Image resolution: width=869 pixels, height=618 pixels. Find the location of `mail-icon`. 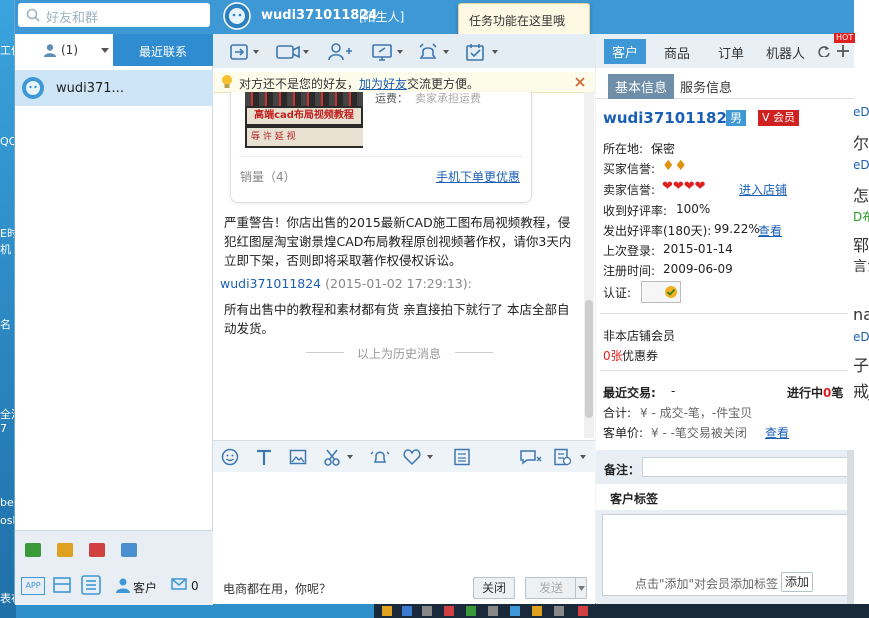

mail-icon is located at coordinates (179, 584).